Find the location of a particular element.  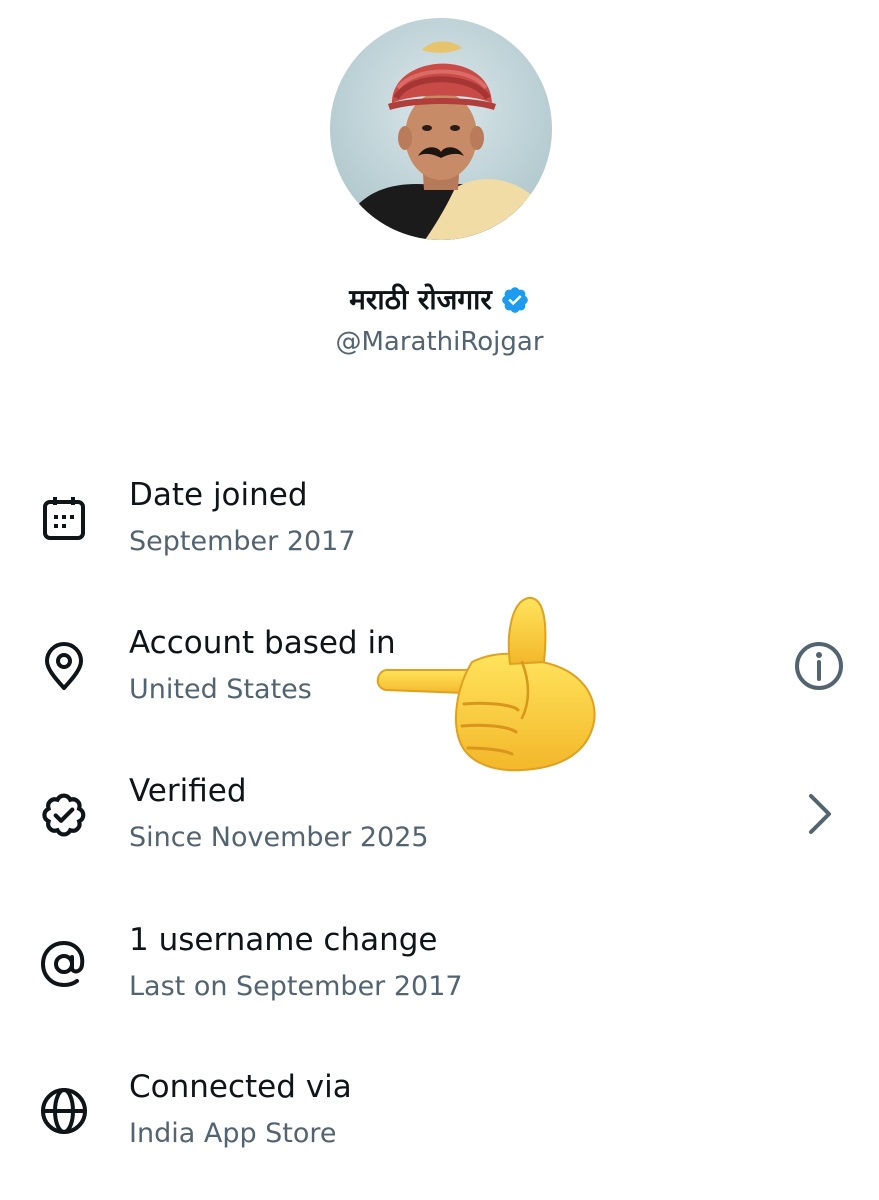

profile-handle: @MarathiRojgar is located at coordinates (439, 342).